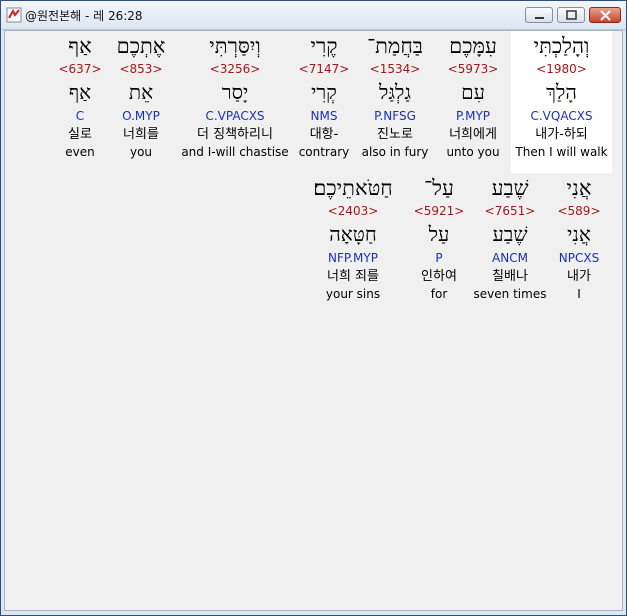 The width and height of the screenshot is (627, 616). Describe the element at coordinates (395, 134) in the screenshot. I see `korean-gloss: 진노로` at that location.